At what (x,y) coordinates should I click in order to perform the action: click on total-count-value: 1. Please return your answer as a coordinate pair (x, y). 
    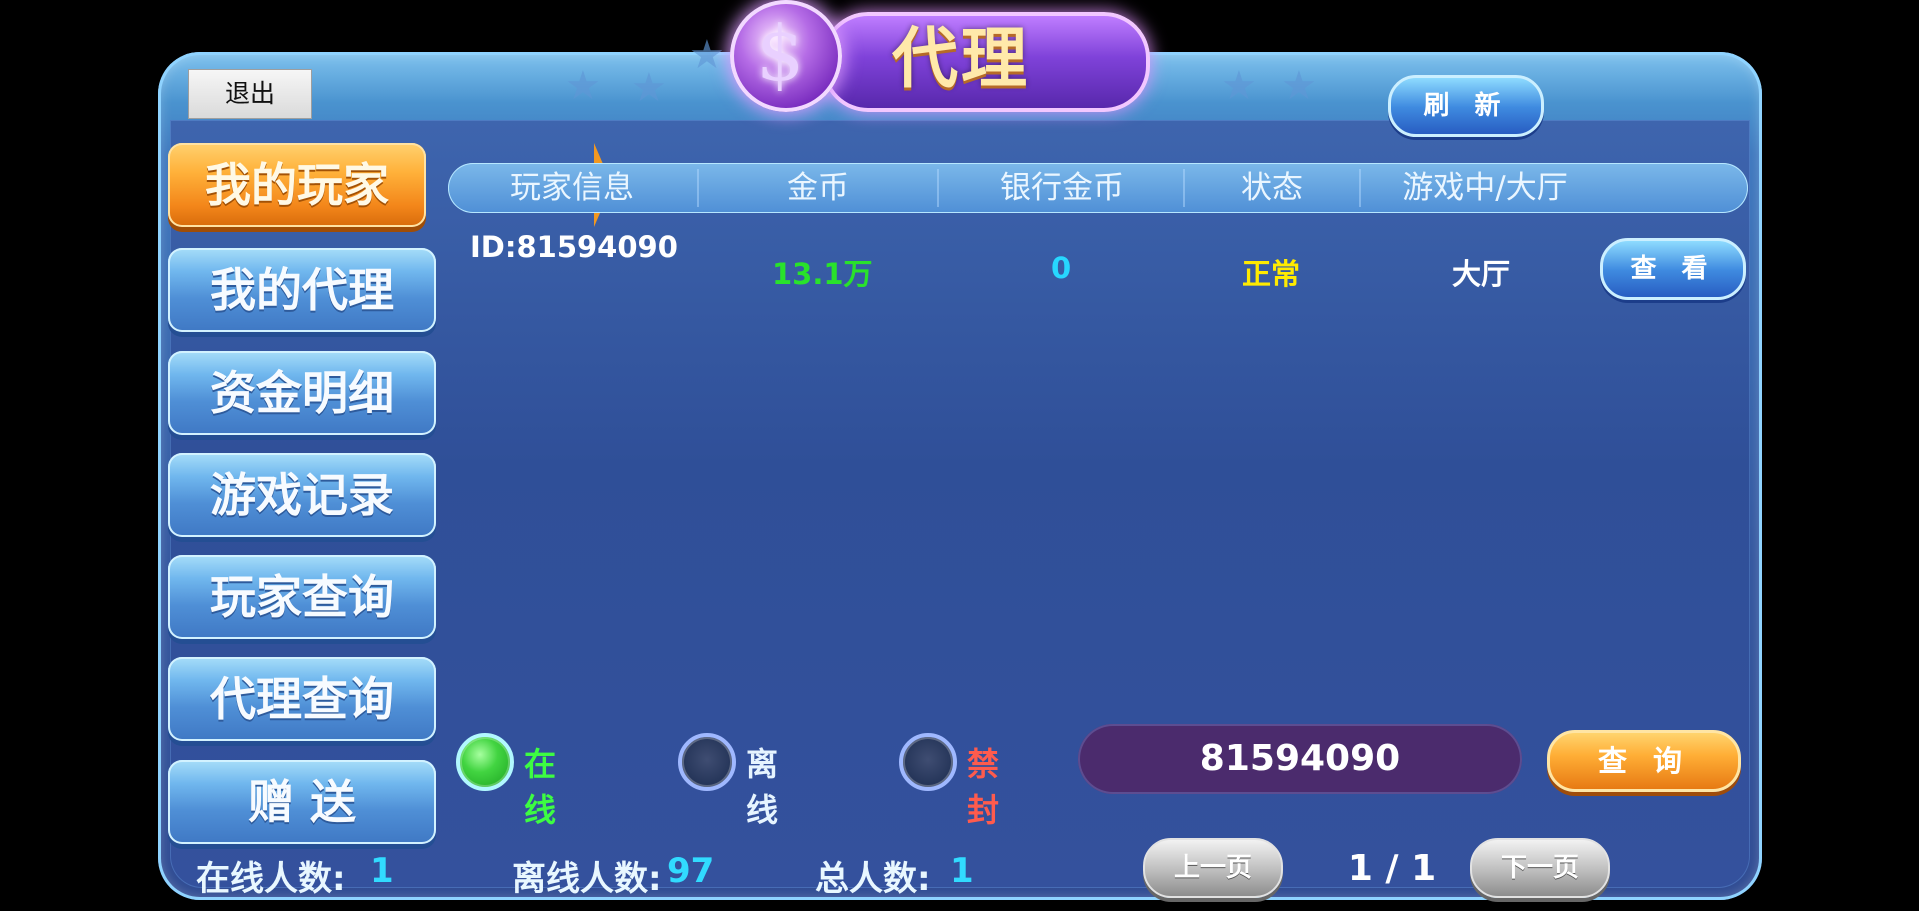
    Looking at the image, I should click on (962, 871).